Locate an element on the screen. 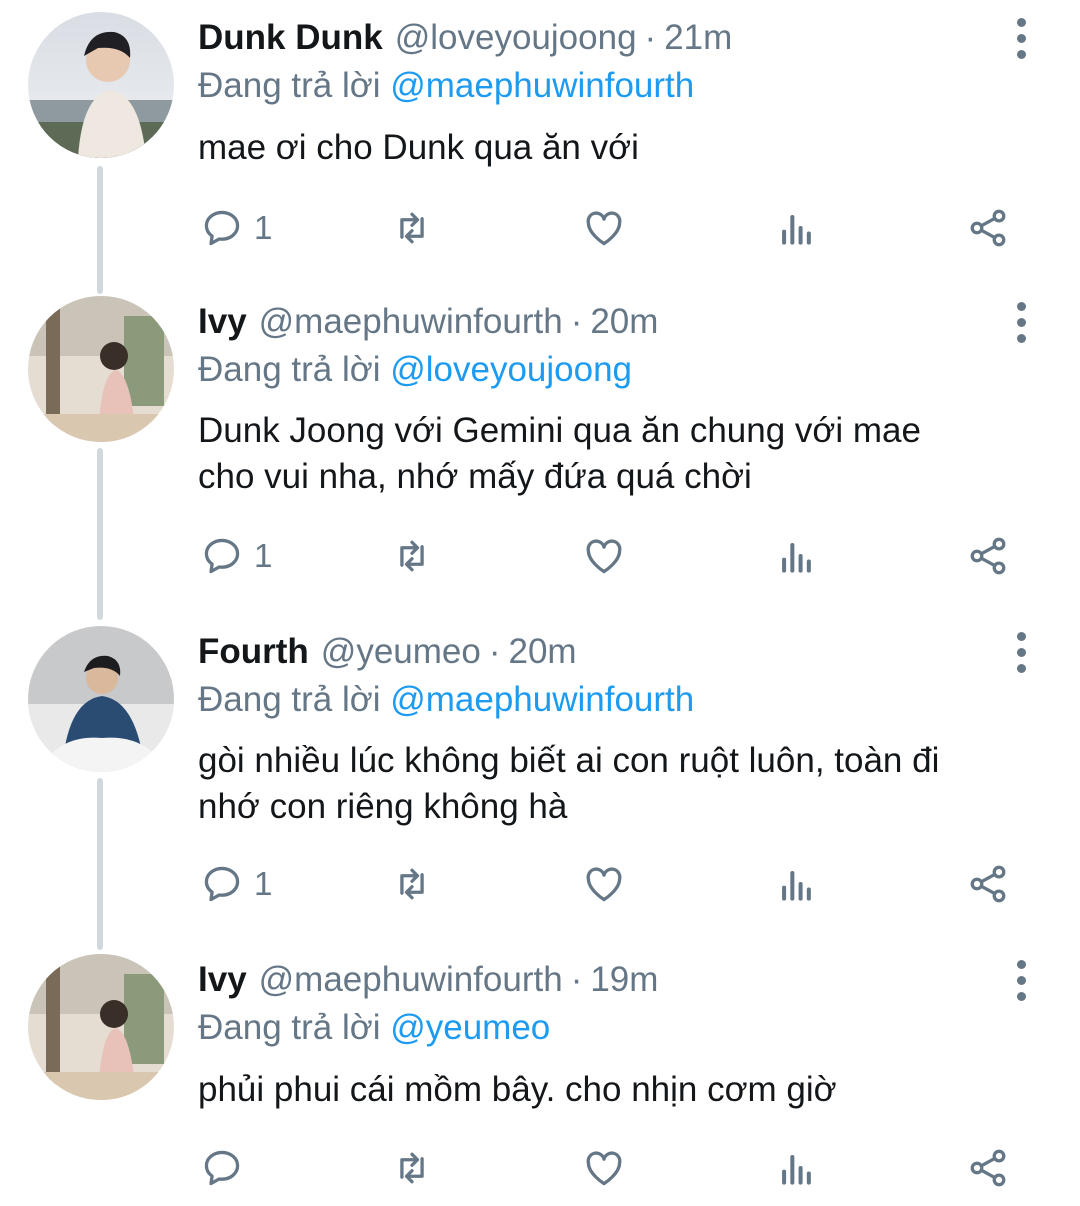  handle: @loveyoujoong is located at coordinates (516, 38).